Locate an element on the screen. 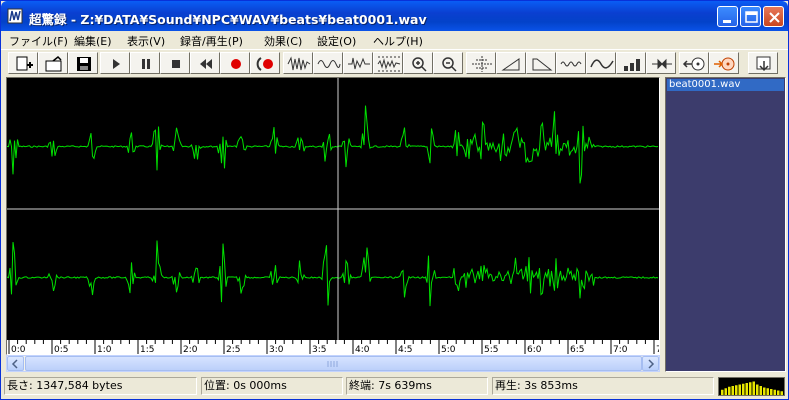  normalize-button is located at coordinates (481, 63).